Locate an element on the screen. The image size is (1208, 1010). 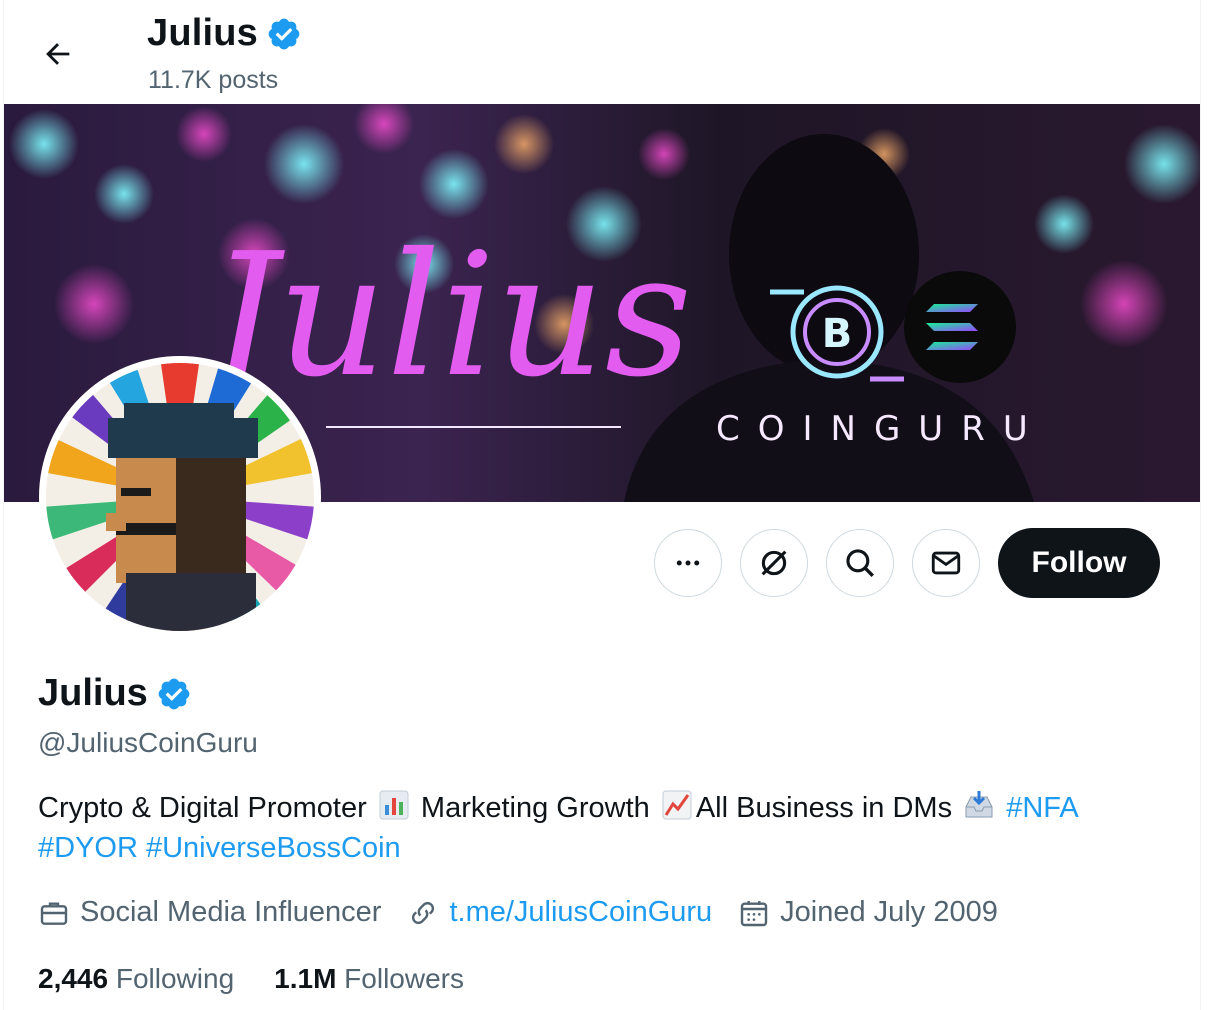
joined-label: Joined July 2009 is located at coordinates (889, 912).